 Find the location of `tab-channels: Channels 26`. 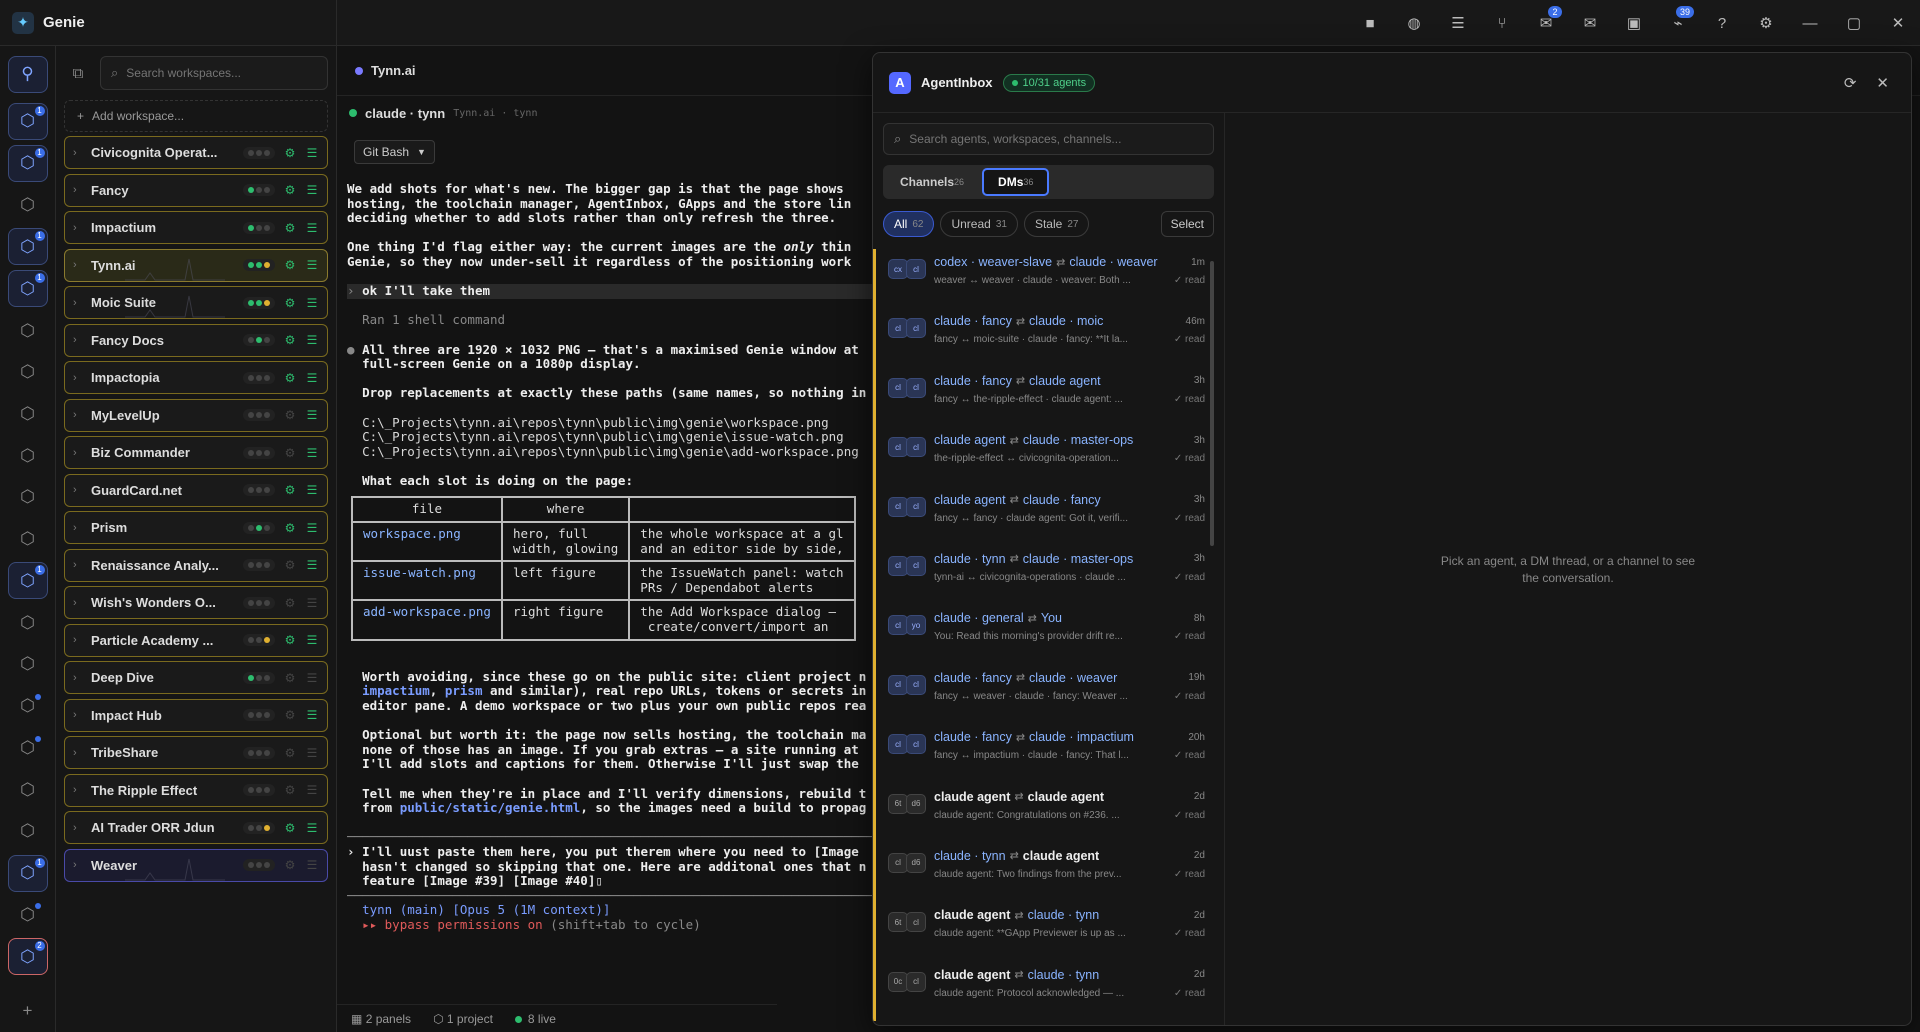

tab-channels: Channels 26 is located at coordinates (932, 182).